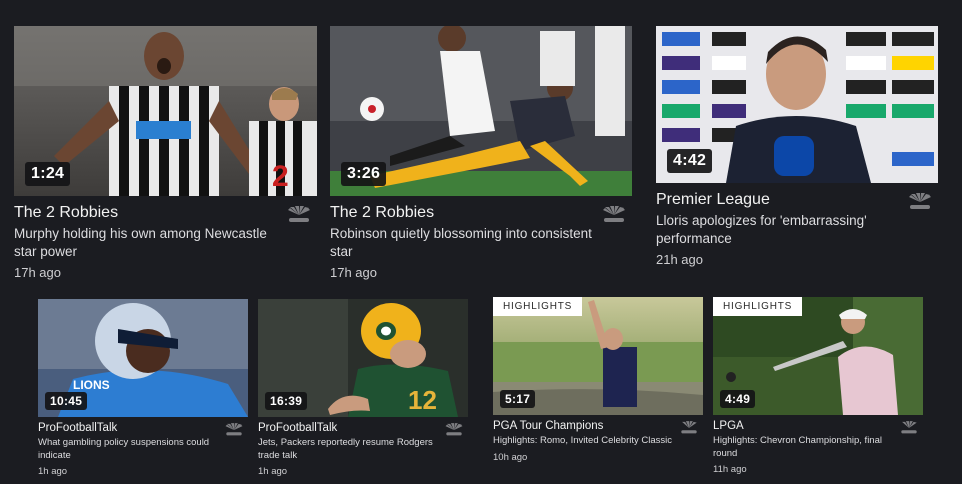 The height and width of the screenshot is (484, 962). Describe the element at coordinates (91, 385) in the screenshot. I see `svg-text: LIONS` at that location.